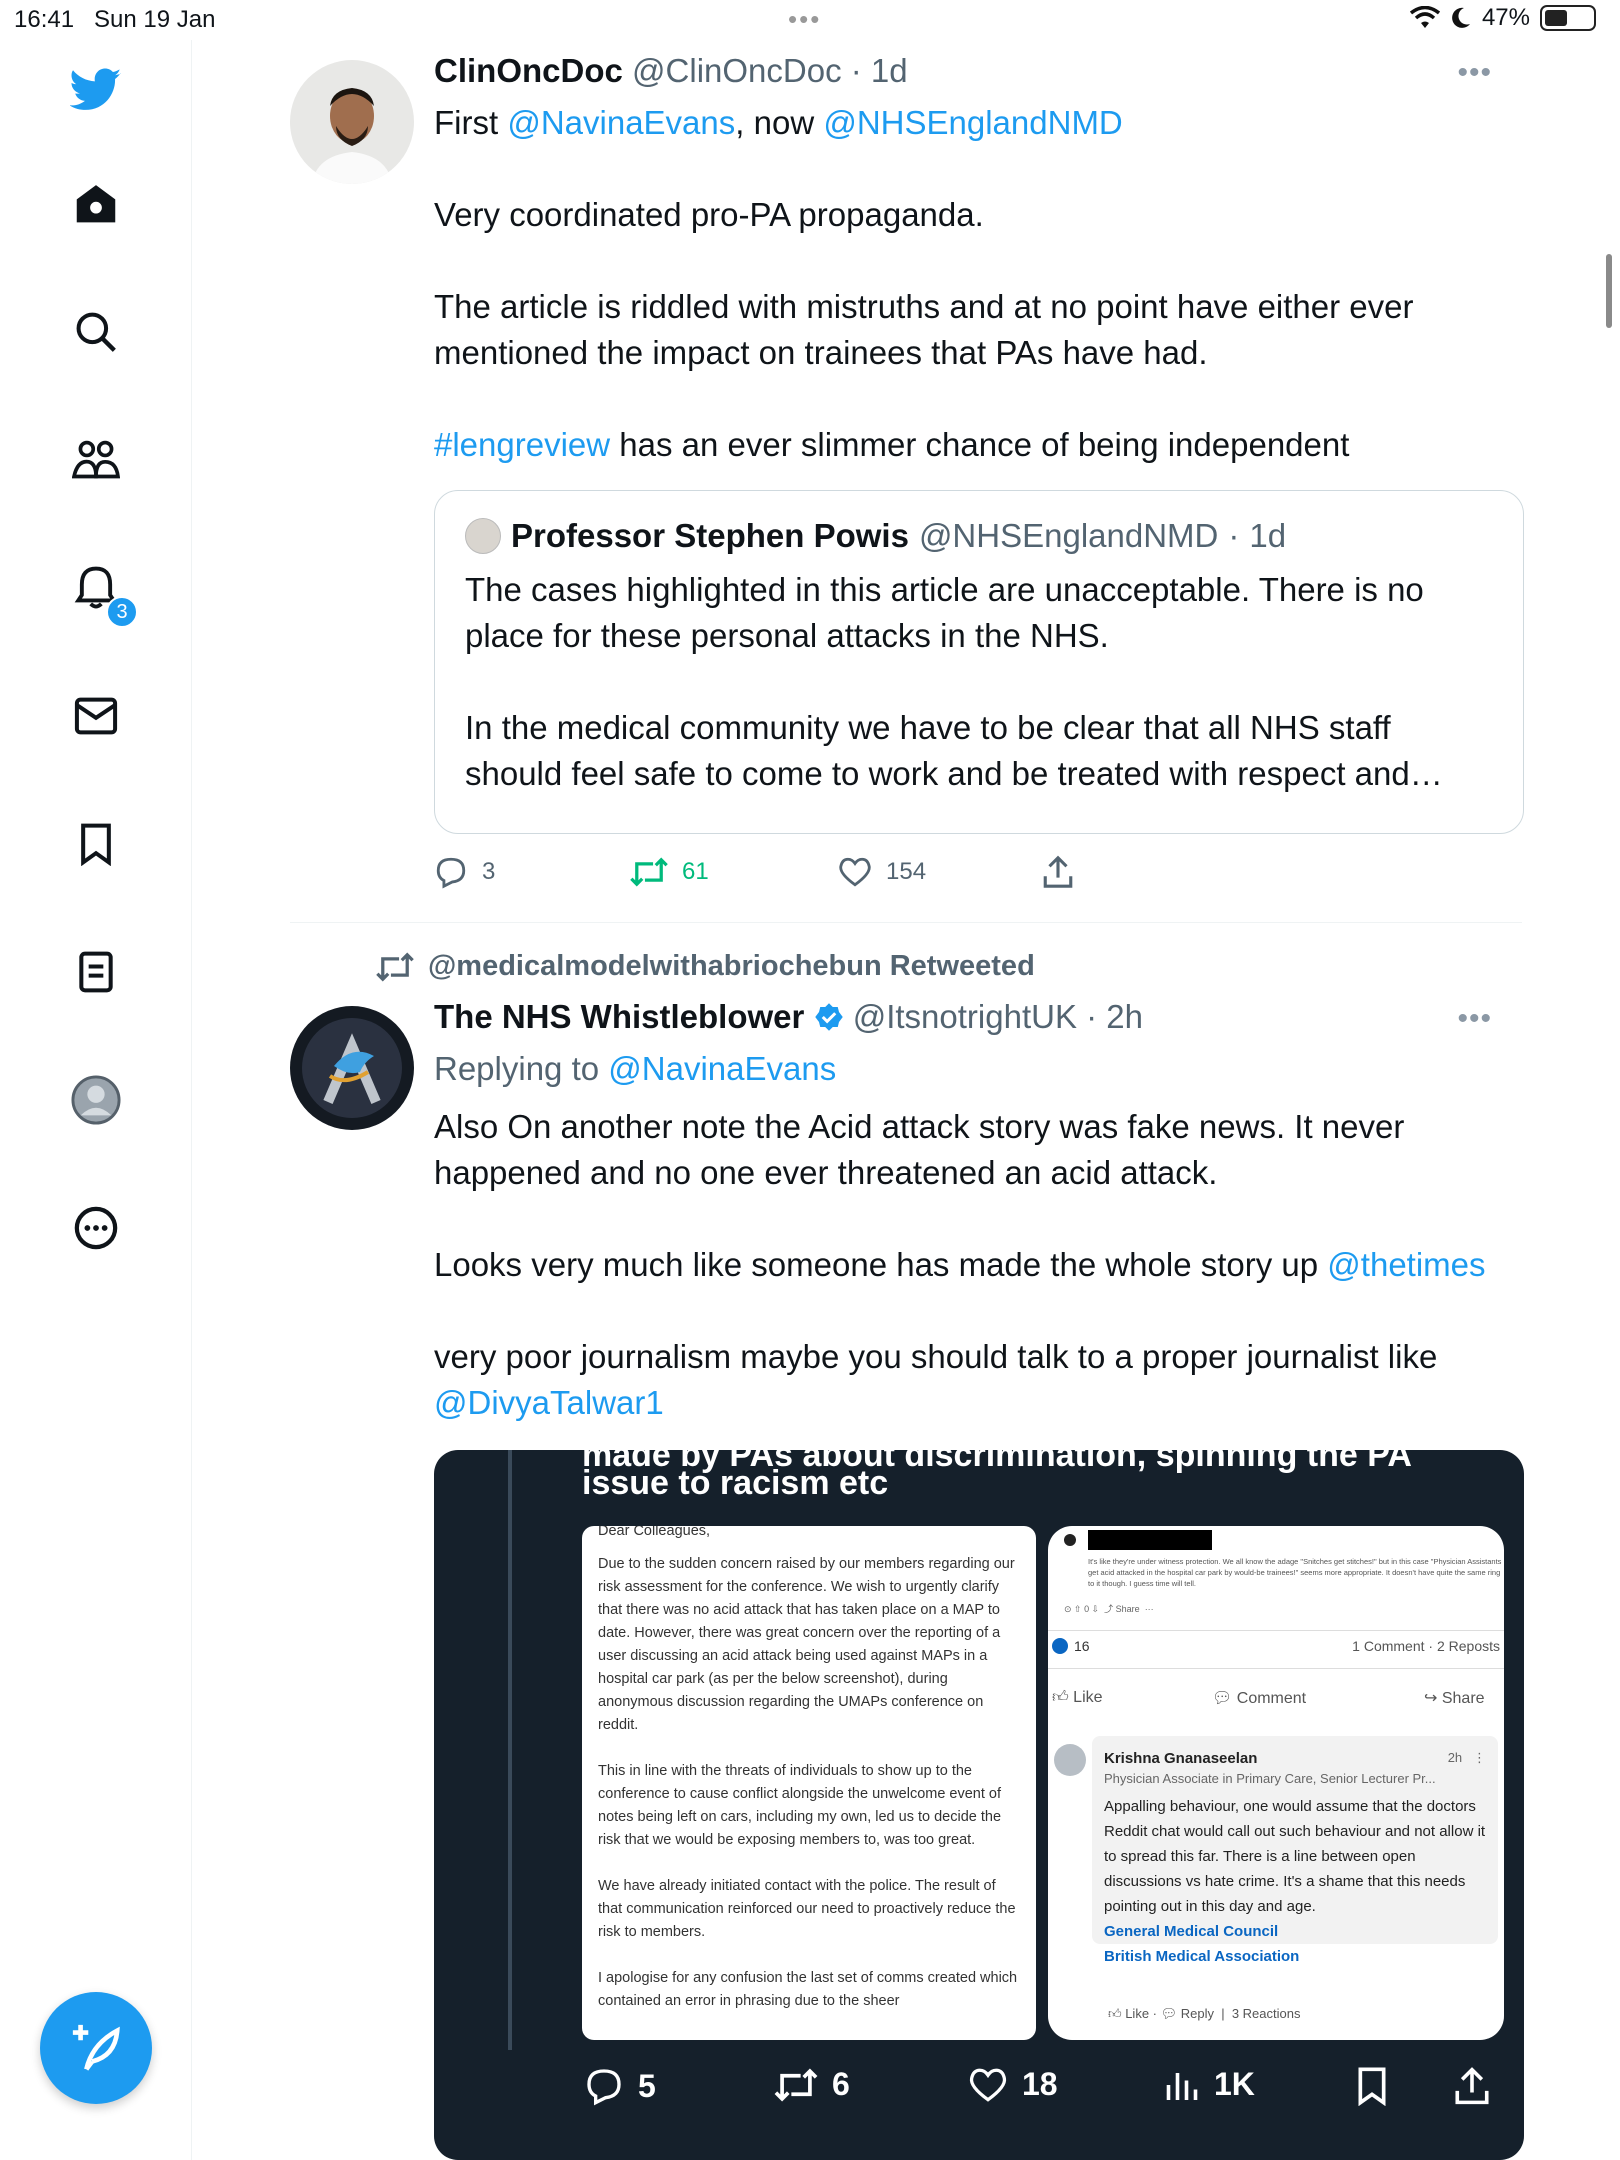  I want to click on media-overlay-action-bar: 5 6 18 1K, so click(979, 2090).